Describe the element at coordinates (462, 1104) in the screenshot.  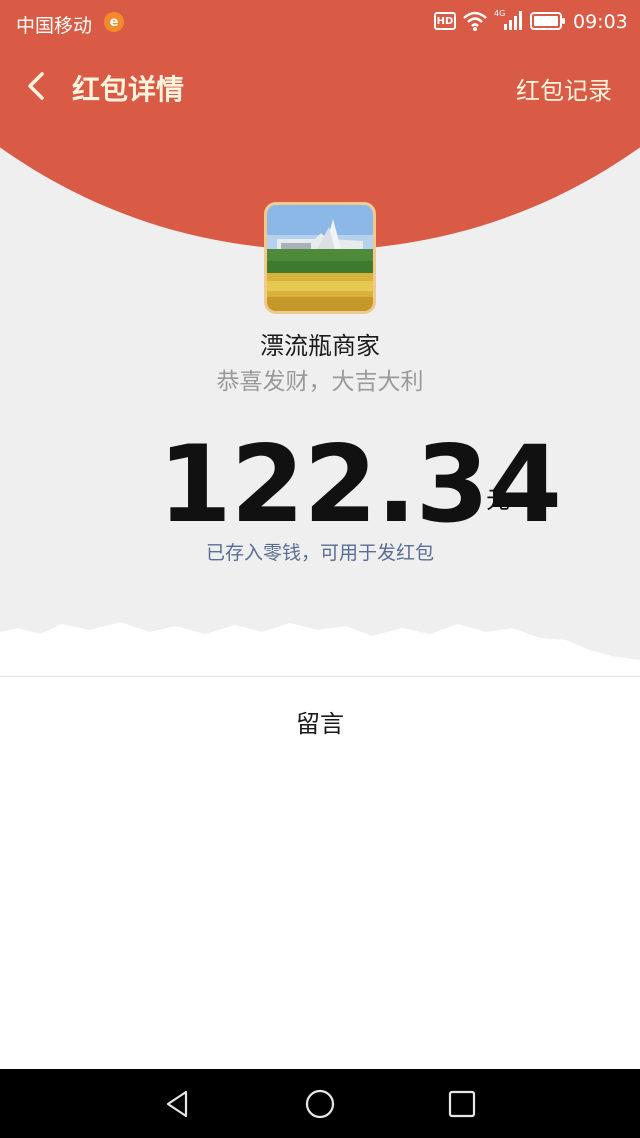
I see `square-recent-icon` at that location.